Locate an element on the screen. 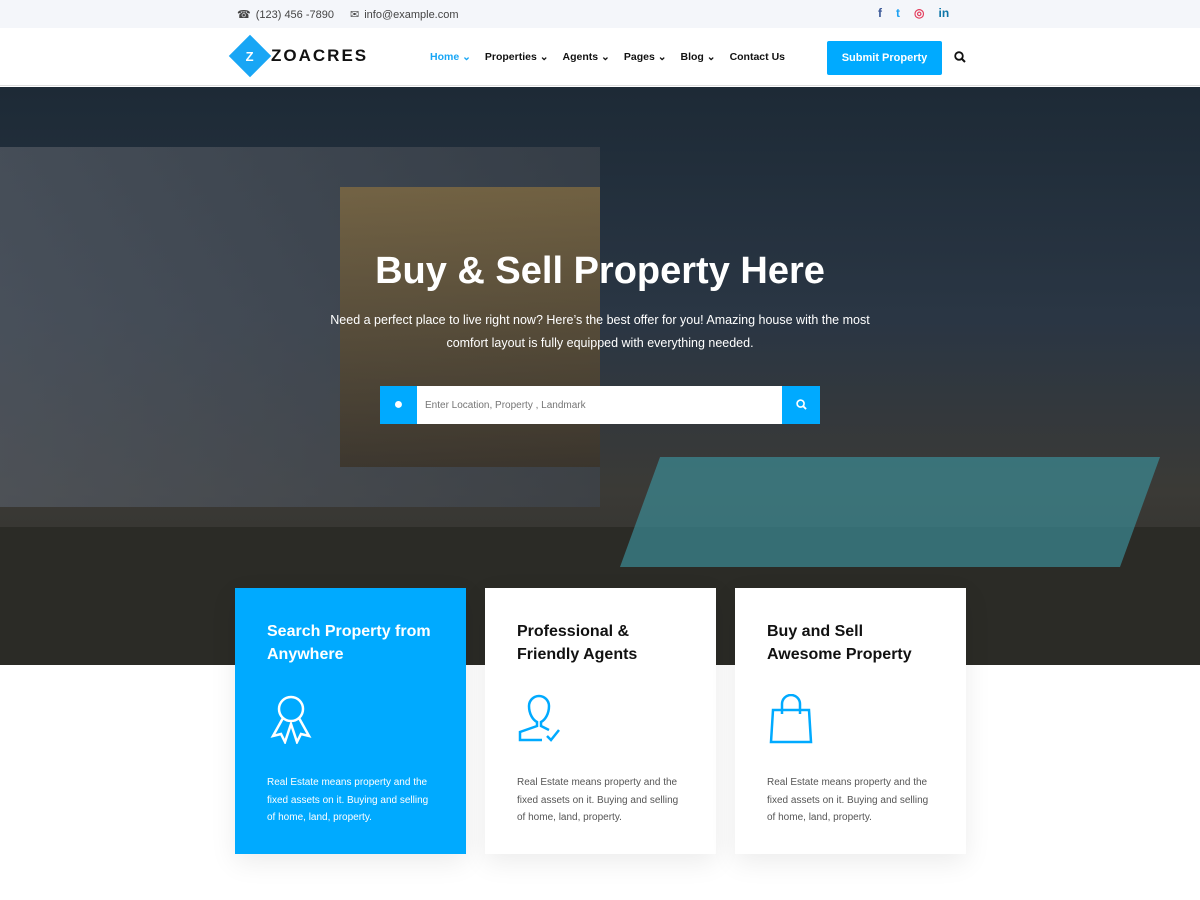  submit-property-button: Submit Property is located at coordinates (884, 58).